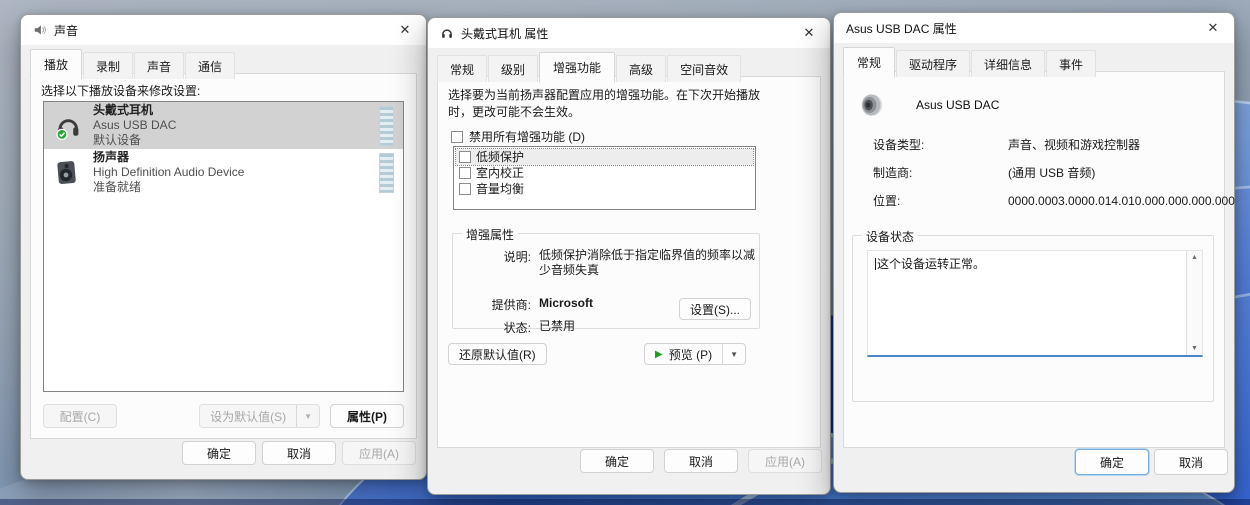  What do you see at coordinates (647, 262) in the screenshot?
I see `description-value: 低频保护消除低于指定临界值的频率以减少音频失真` at bounding box center [647, 262].